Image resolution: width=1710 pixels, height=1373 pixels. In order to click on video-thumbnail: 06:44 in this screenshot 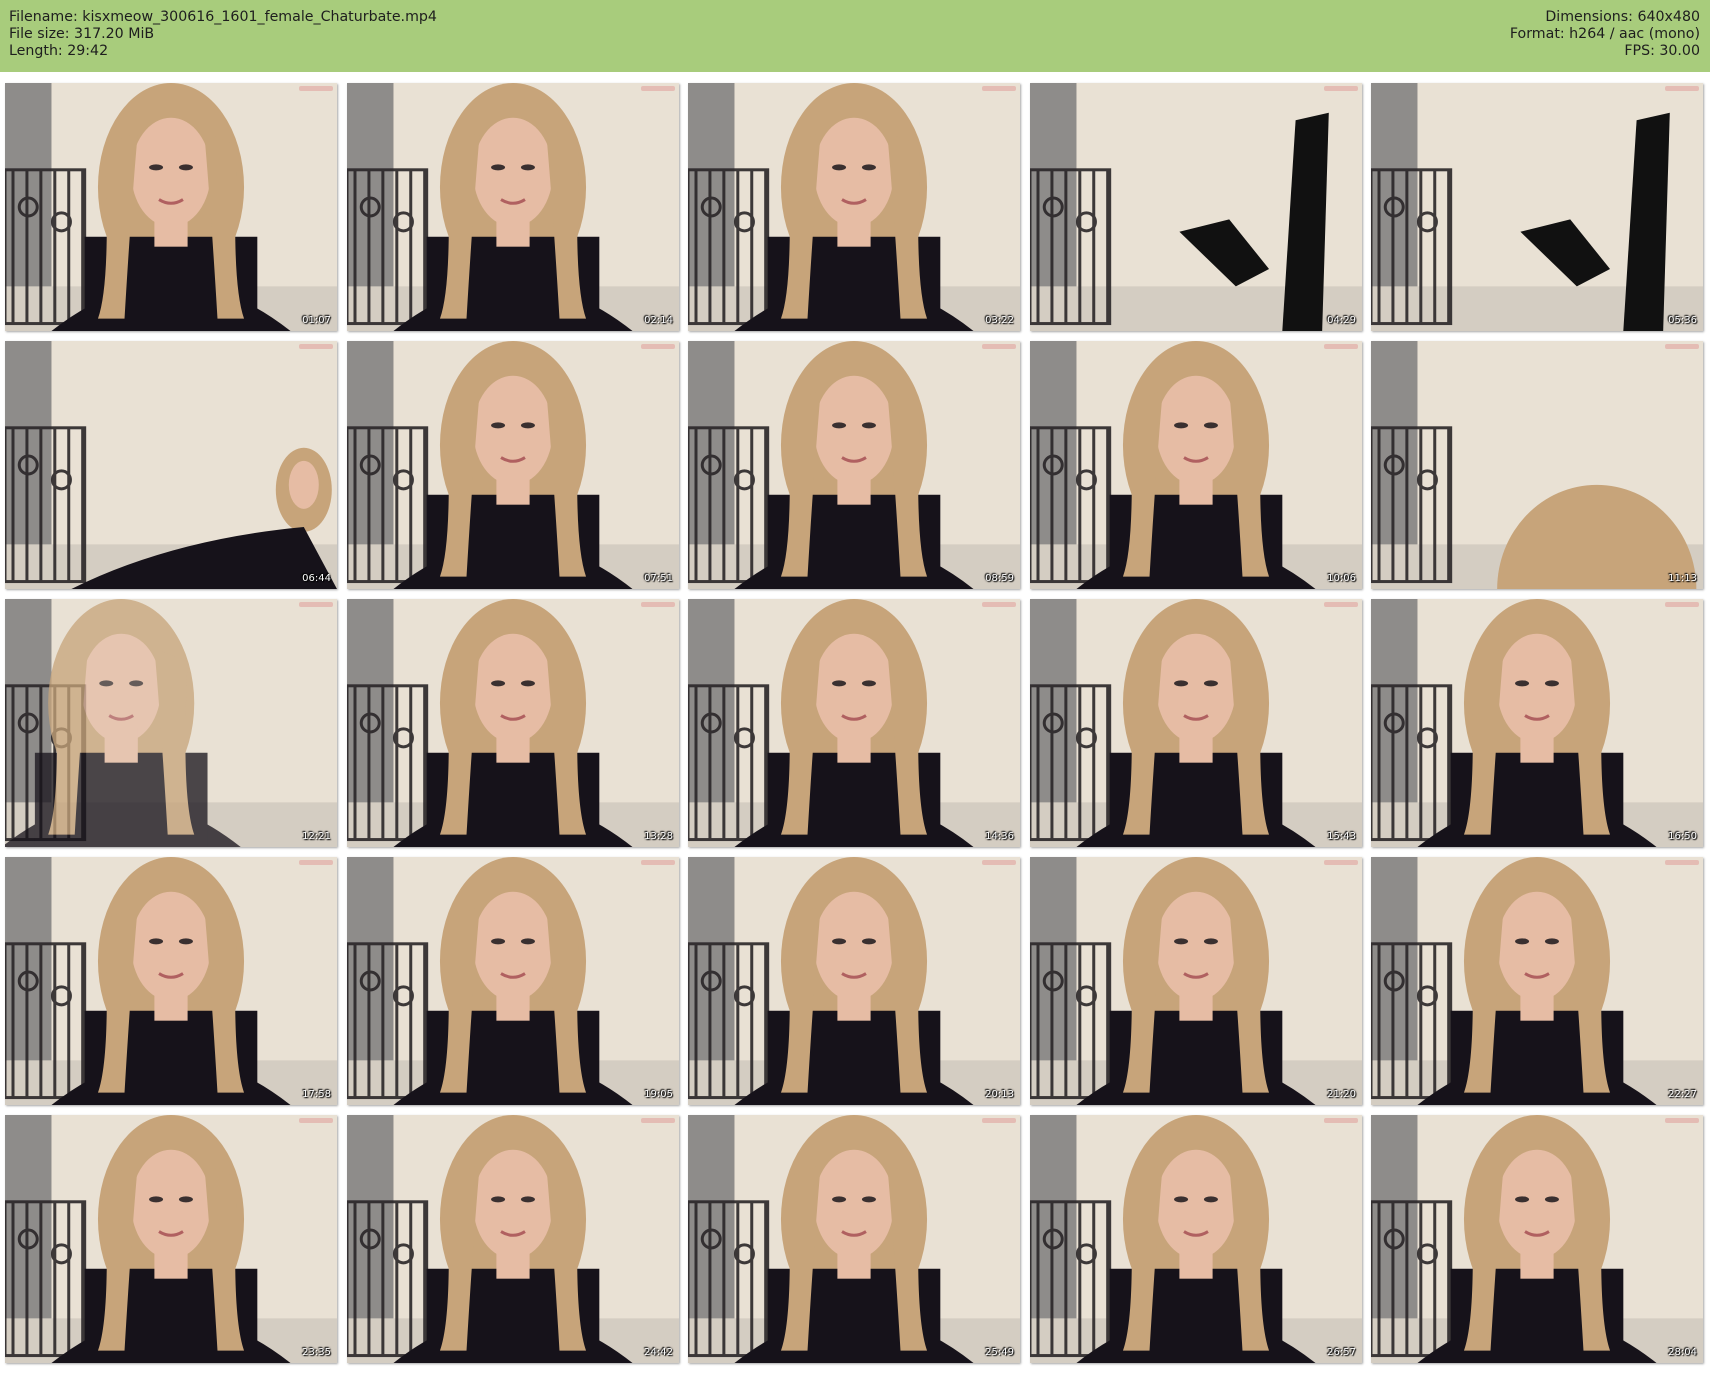, I will do `click(171, 465)`.